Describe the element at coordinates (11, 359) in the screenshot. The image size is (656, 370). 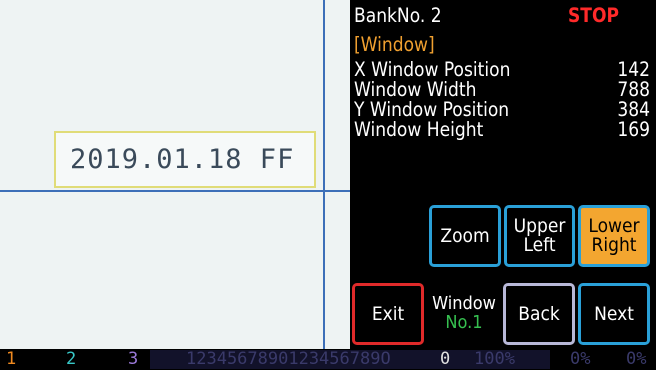
I see `channel-1-indicator: 1` at that location.